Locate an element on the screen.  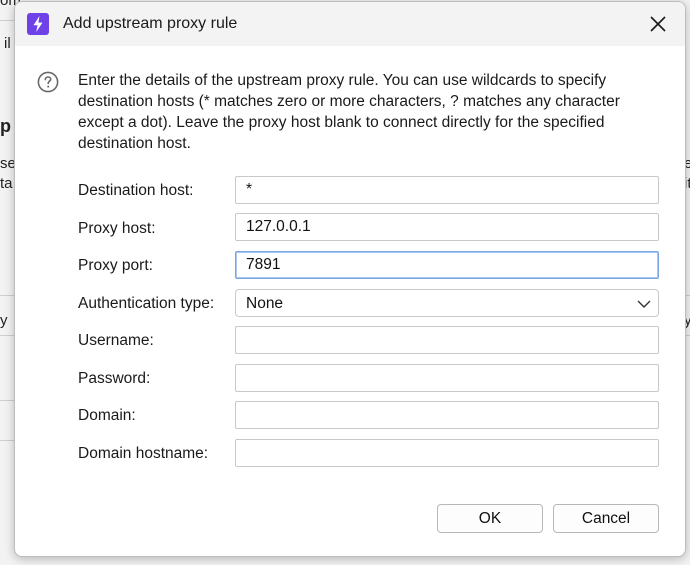
lightning-bolt-icon is located at coordinates (38, 24).